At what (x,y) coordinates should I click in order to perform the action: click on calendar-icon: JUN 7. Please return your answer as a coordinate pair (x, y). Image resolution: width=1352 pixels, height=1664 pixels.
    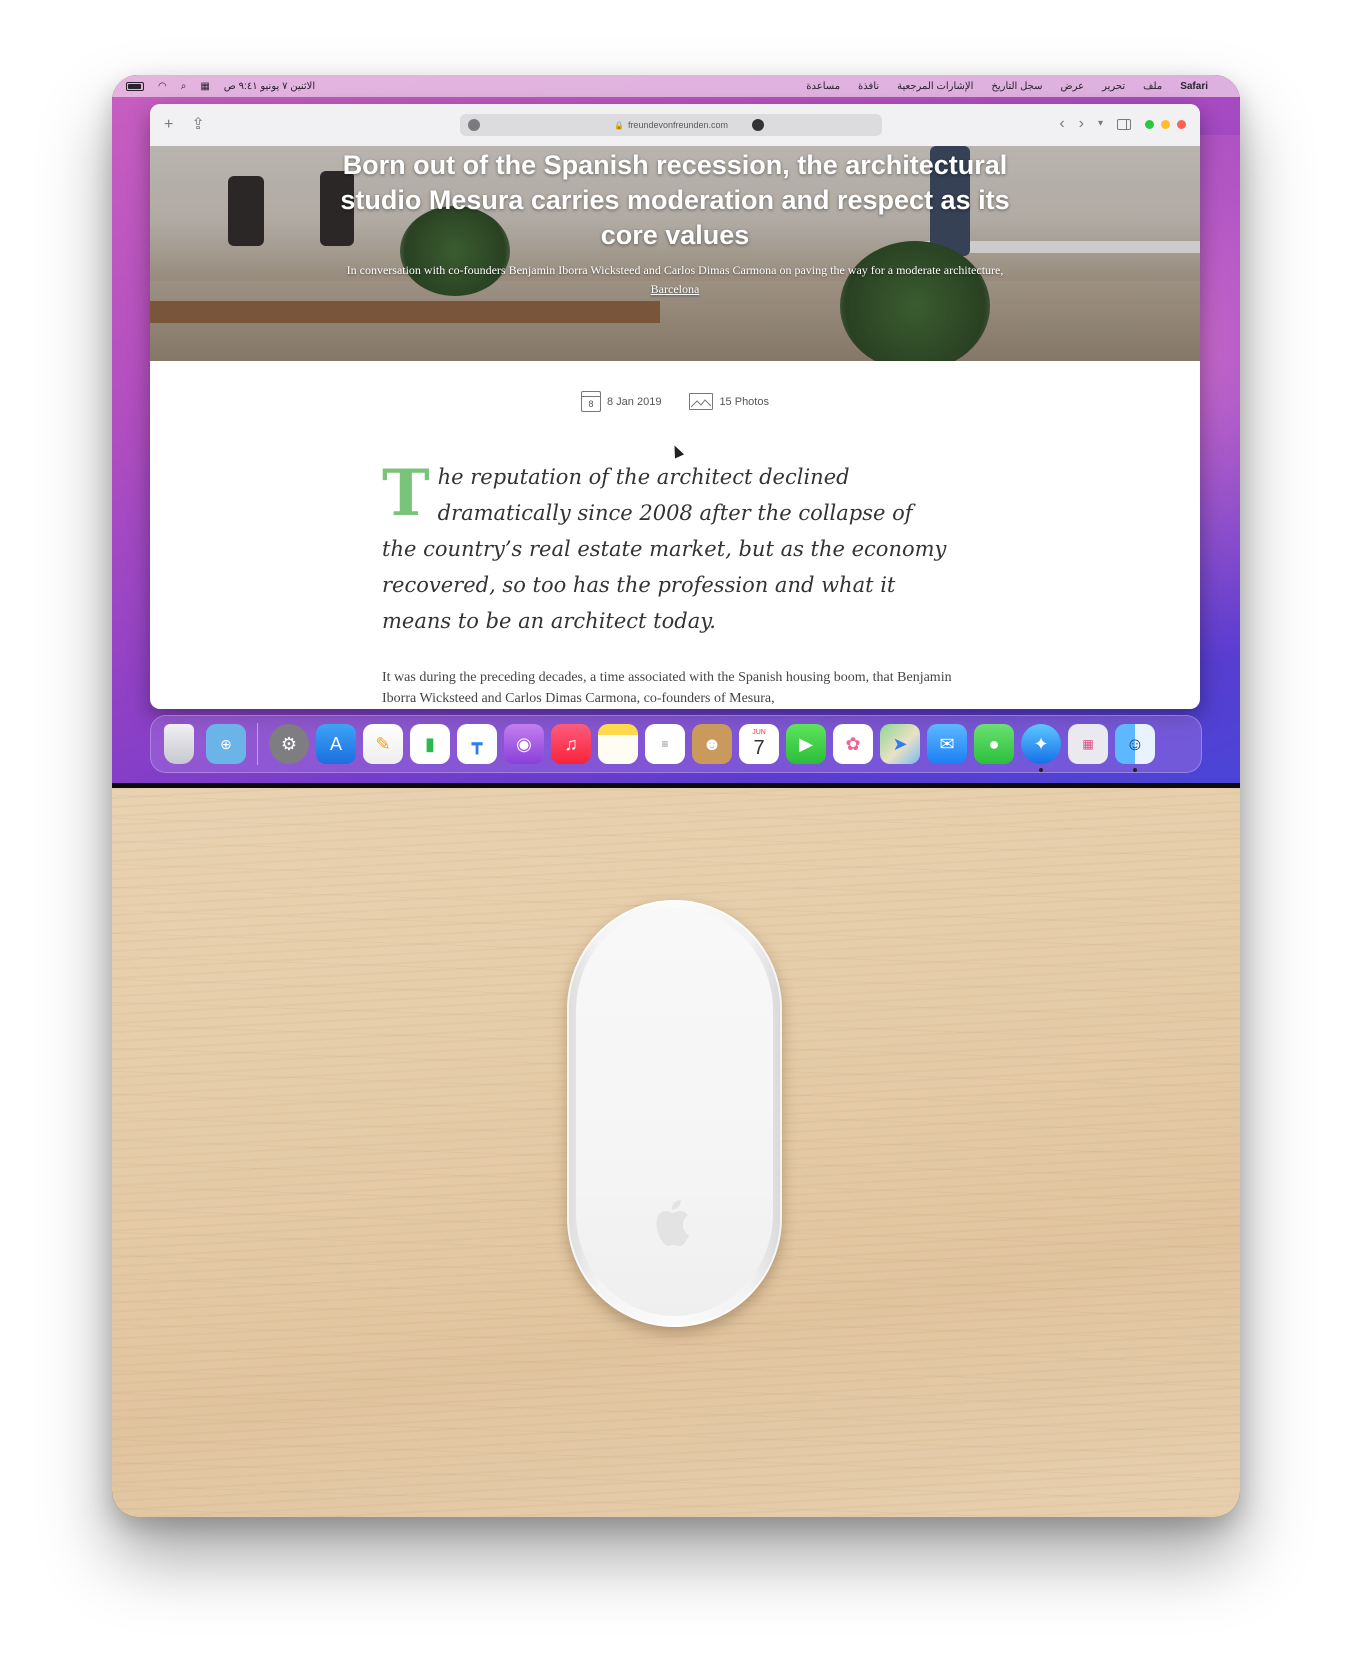
    Looking at the image, I should click on (759, 744).